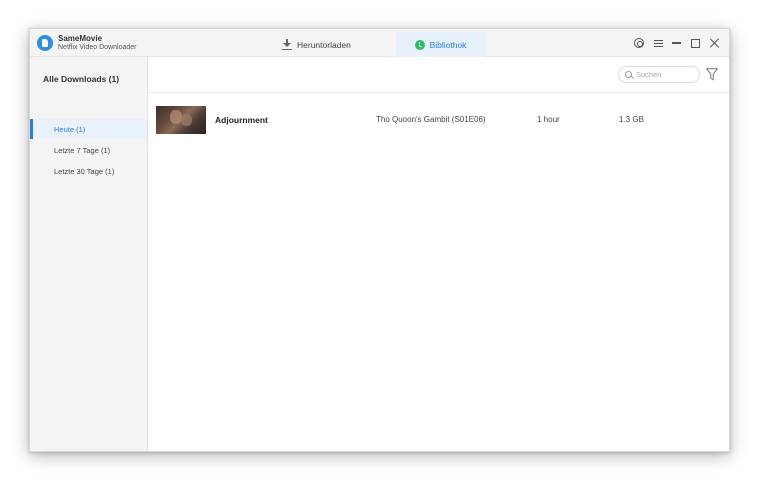 The width and height of the screenshot is (758, 480). I want to click on minimize-button, so click(676, 43).